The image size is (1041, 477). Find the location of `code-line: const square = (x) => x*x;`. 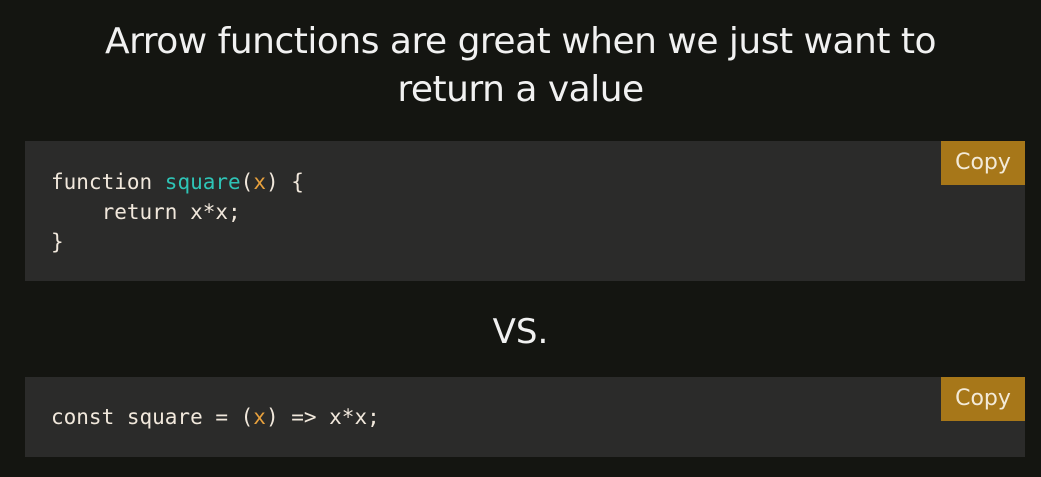

code-line: const square = (x) => x*x; is located at coordinates (215, 417).